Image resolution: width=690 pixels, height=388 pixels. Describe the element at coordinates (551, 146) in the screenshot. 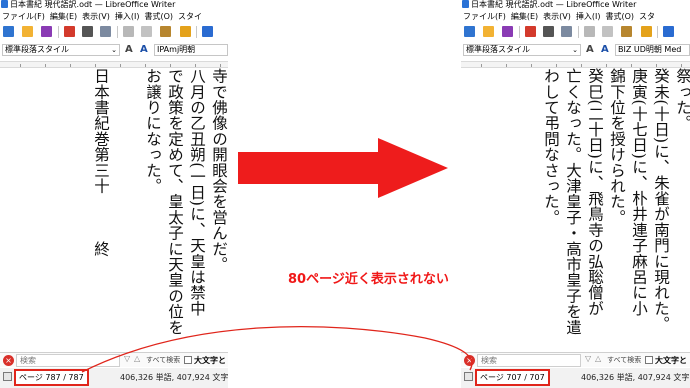

I see `text-line: わして弔問なさった。` at that location.